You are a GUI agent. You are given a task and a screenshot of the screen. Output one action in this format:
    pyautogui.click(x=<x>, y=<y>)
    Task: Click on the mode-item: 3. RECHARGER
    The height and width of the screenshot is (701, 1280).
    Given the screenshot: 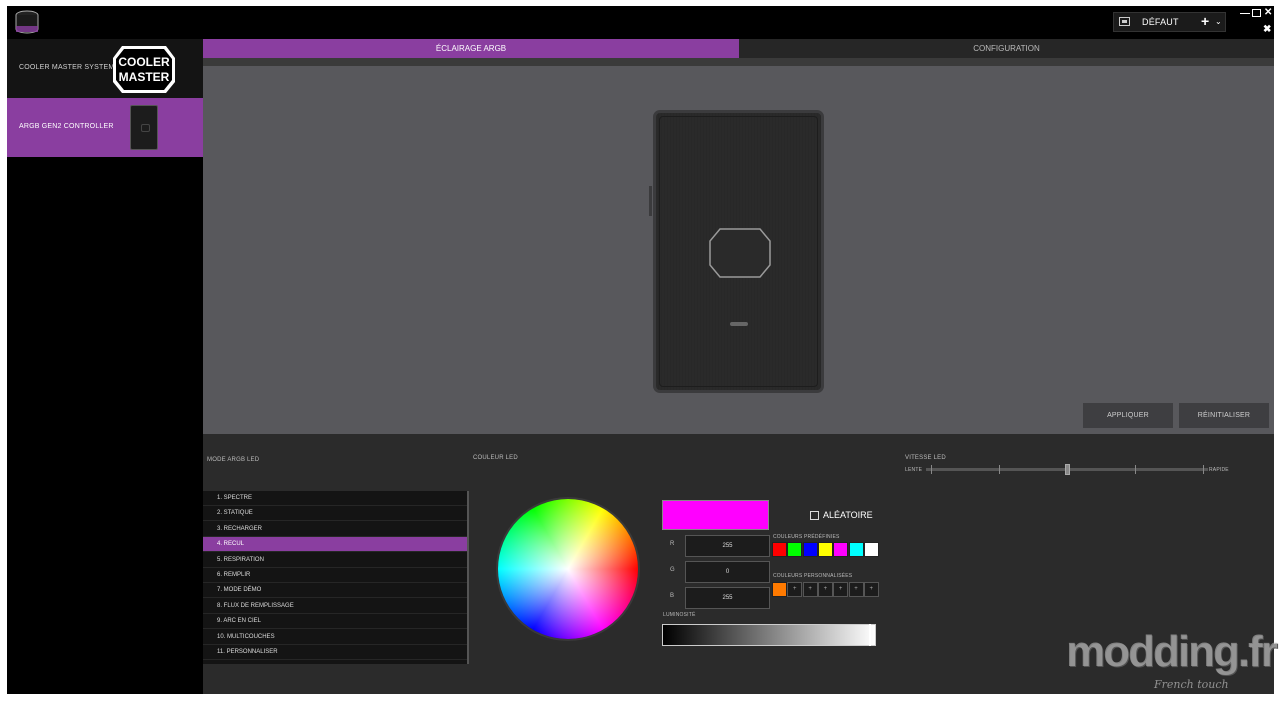 What is the action you would take?
    pyautogui.click(x=335, y=529)
    